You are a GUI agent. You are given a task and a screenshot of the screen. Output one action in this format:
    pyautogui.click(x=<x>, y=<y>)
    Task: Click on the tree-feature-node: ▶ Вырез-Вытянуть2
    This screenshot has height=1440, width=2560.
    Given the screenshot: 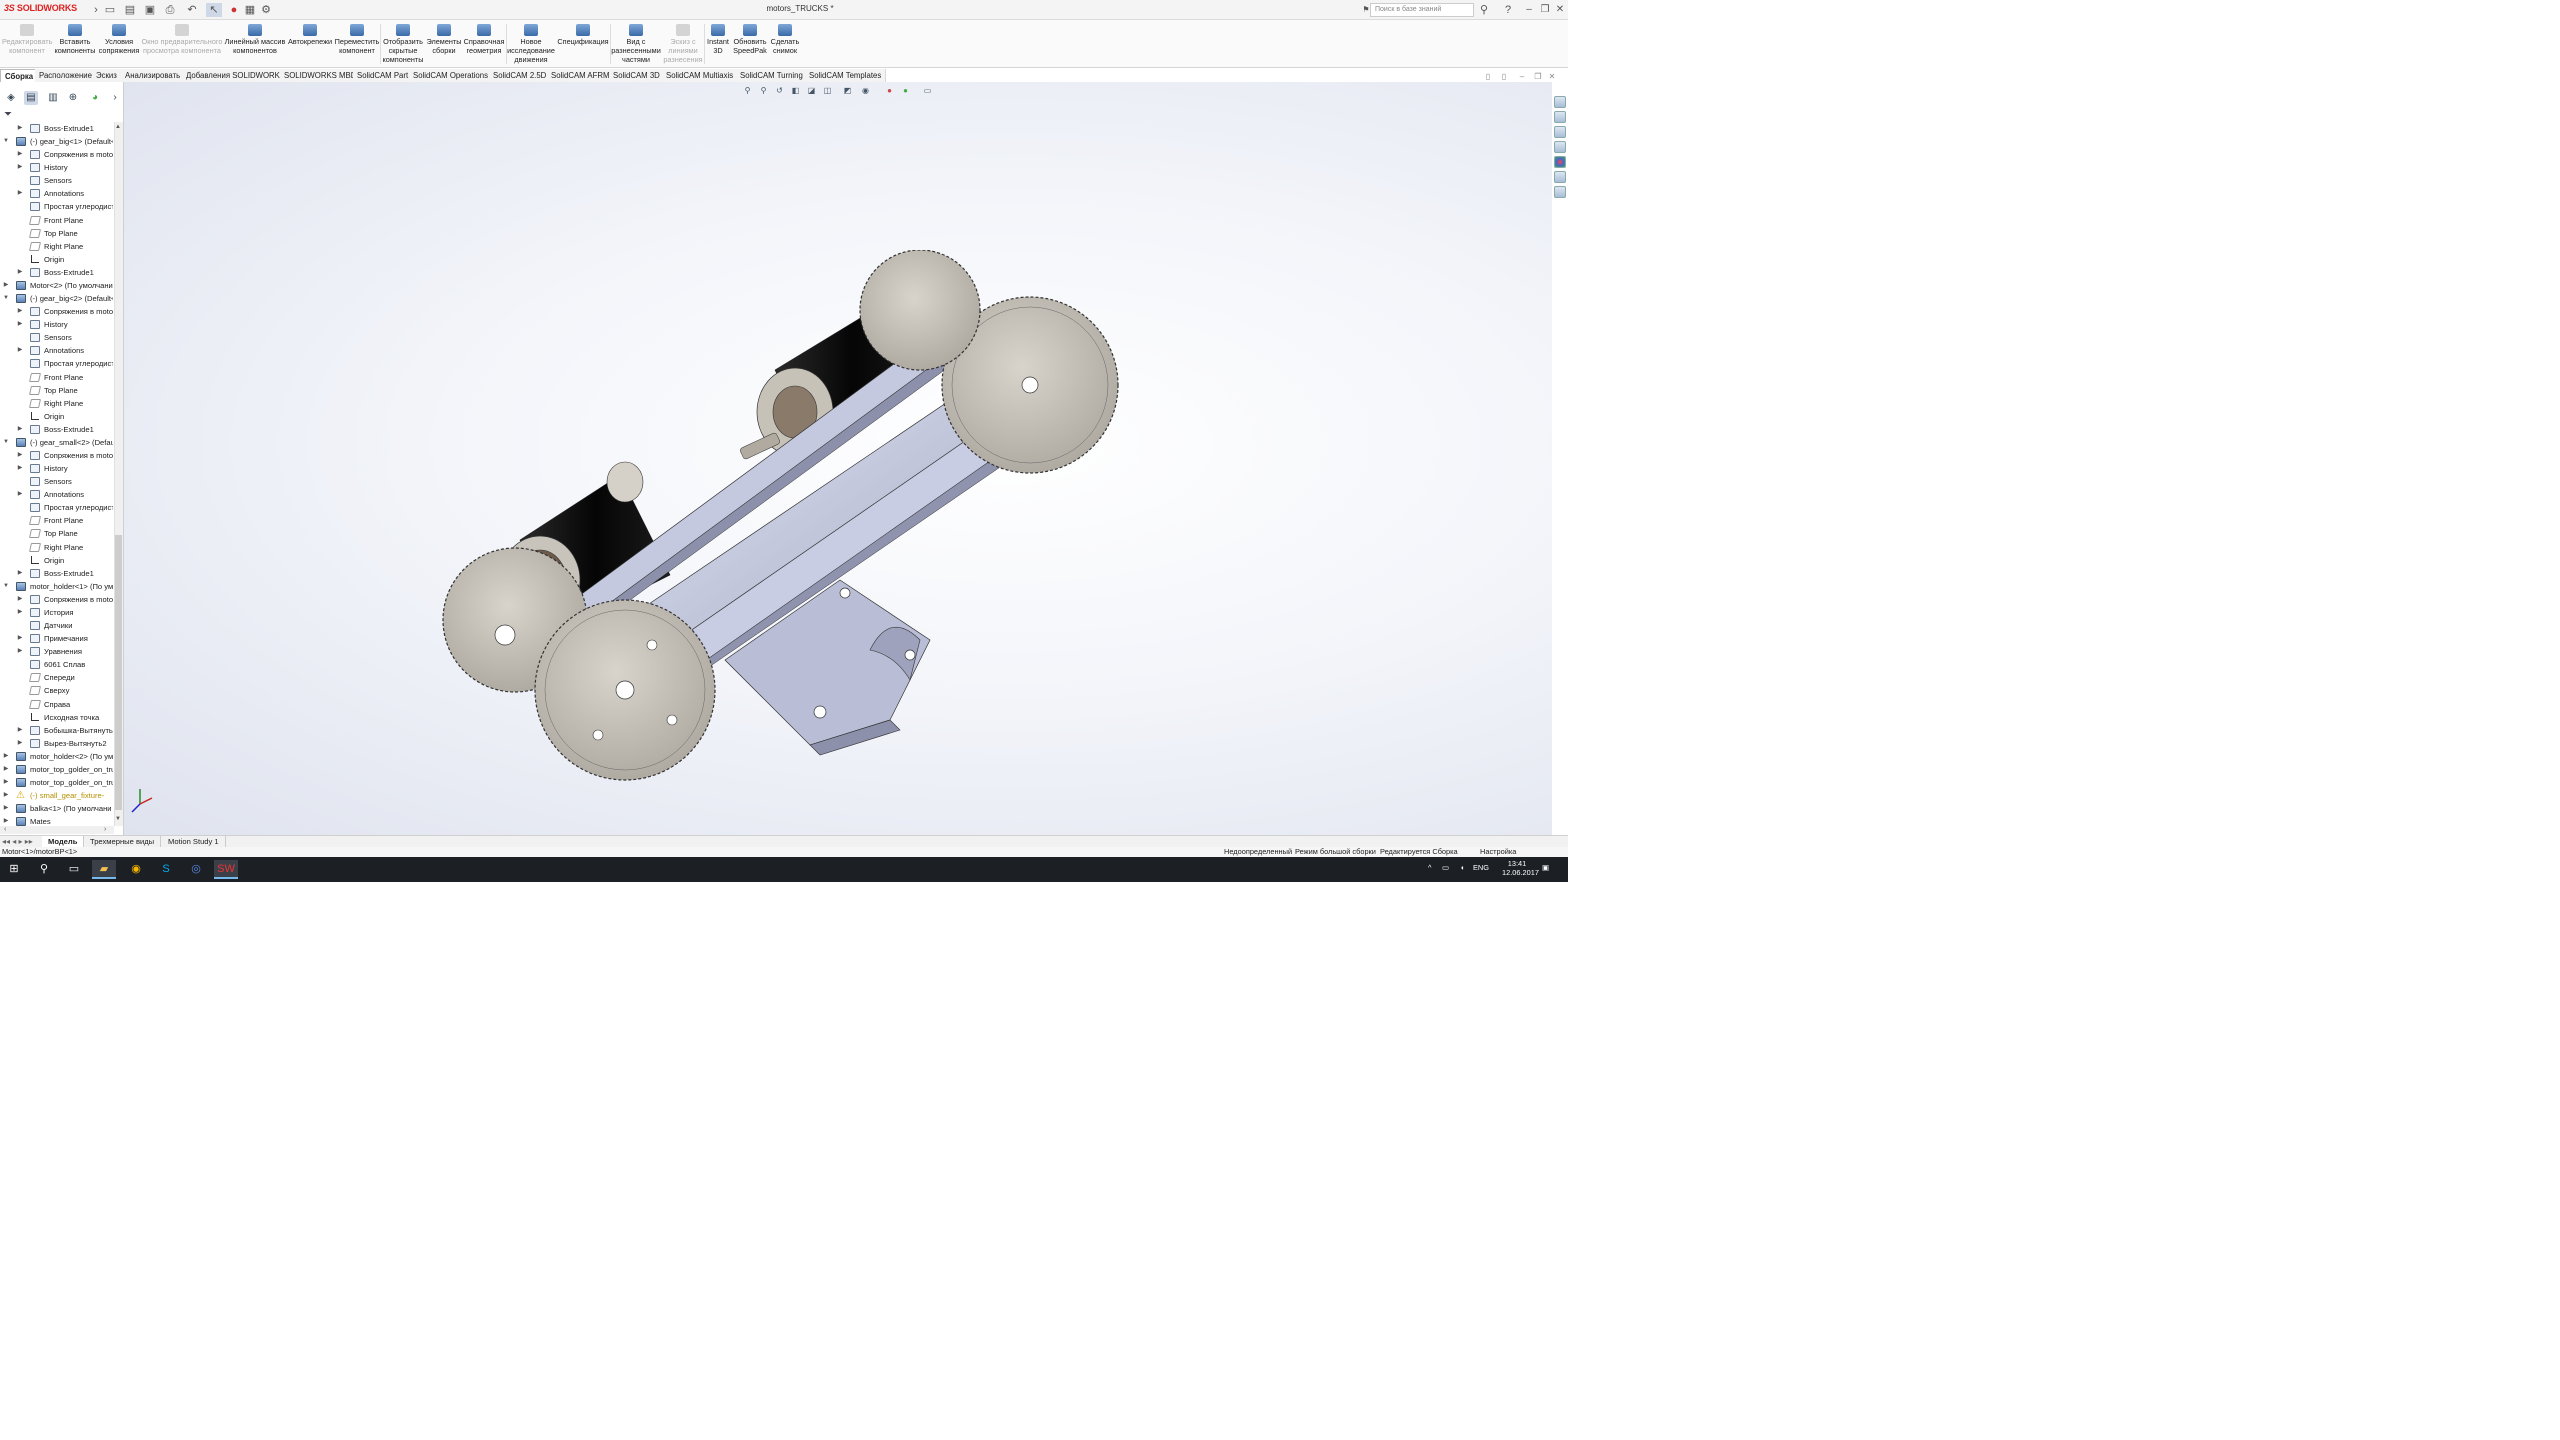 What is the action you would take?
    pyautogui.click(x=56, y=743)
    